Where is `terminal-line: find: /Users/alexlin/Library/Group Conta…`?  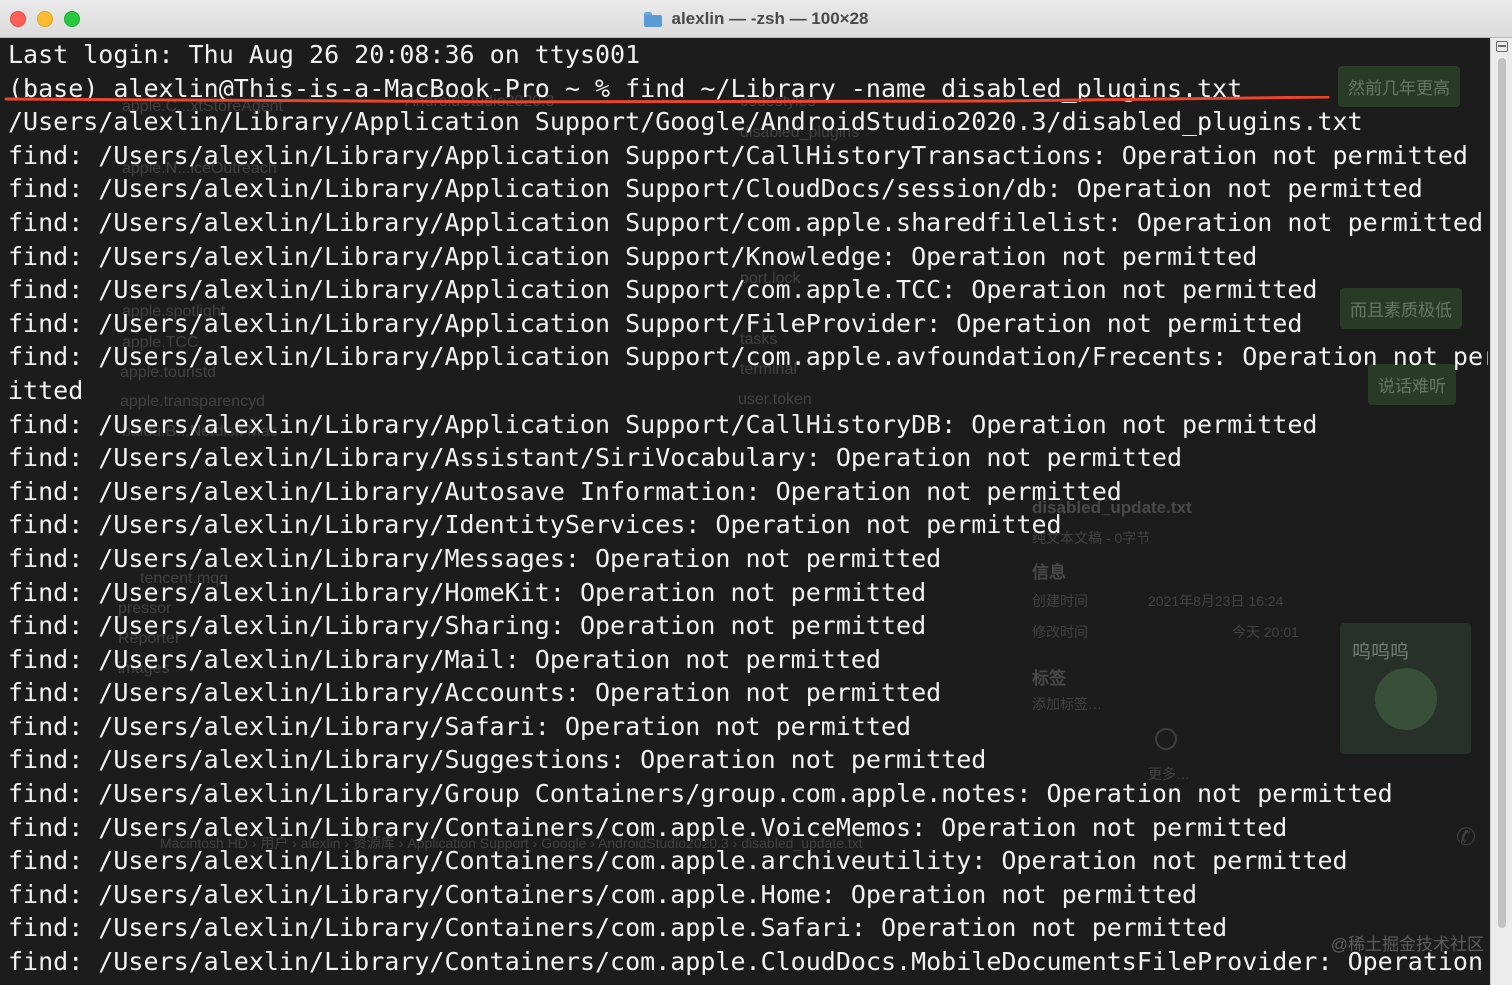
terminal-line: find: /Users/alexlin/Library/Group Conta… is located at coordinates (700, 794).